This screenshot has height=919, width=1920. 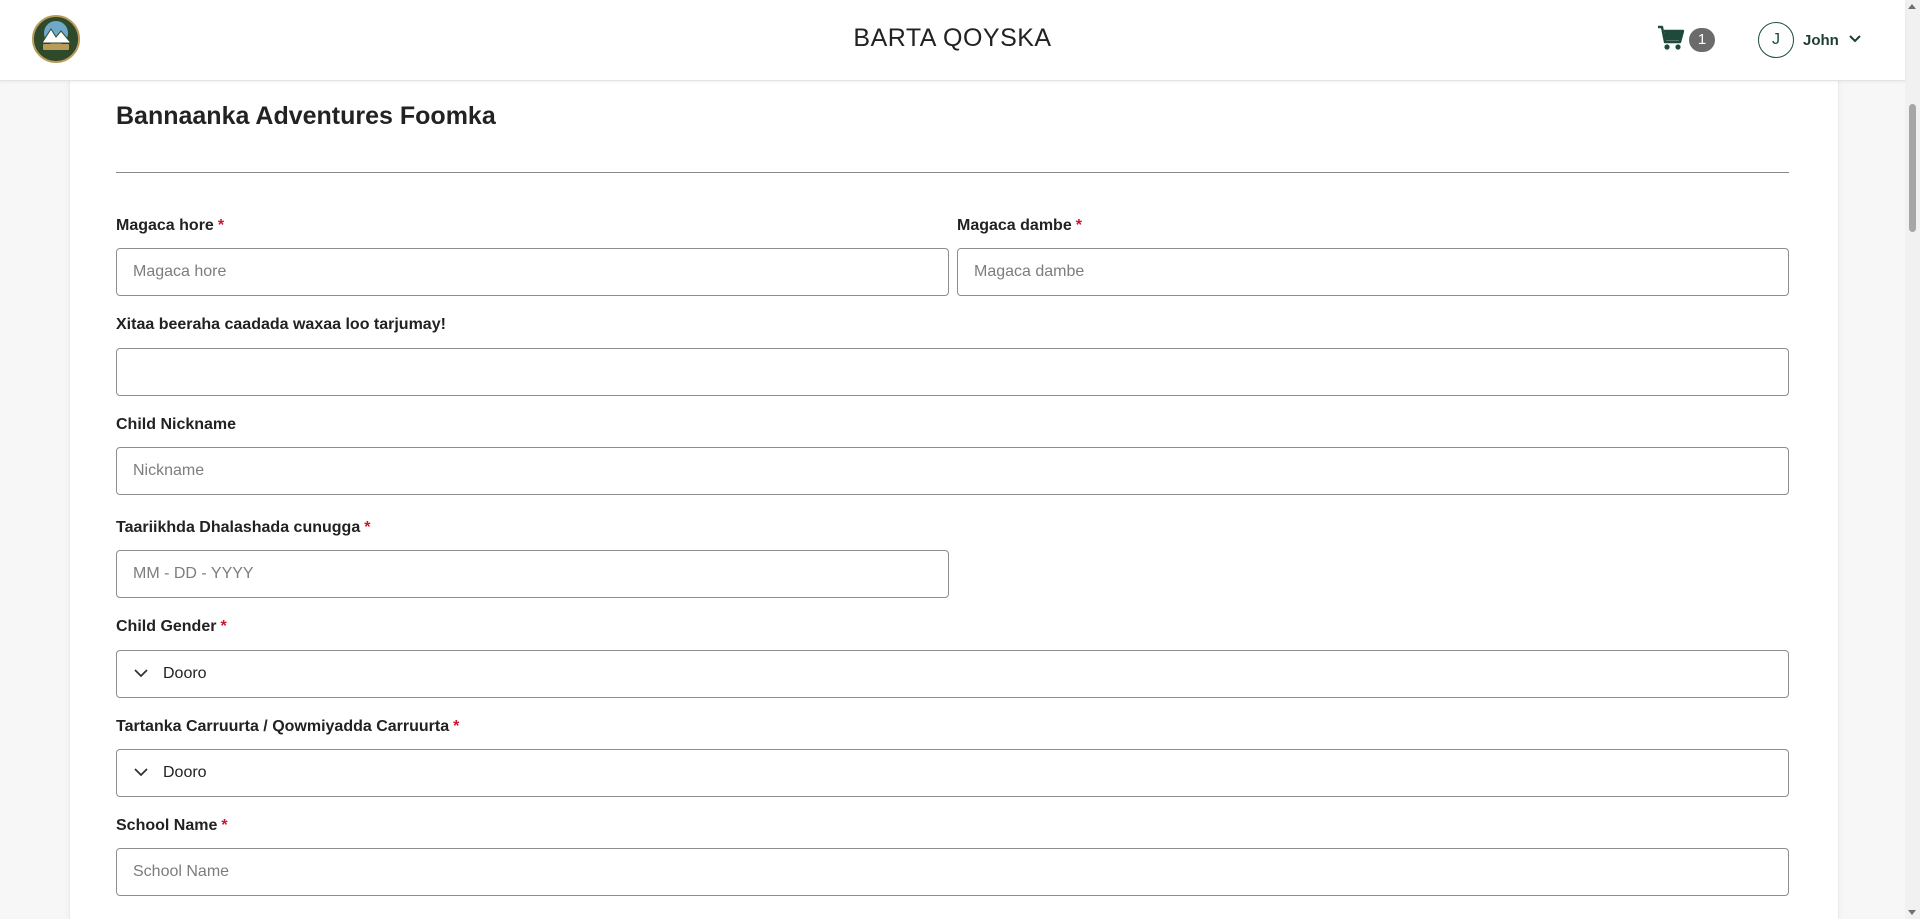 I want to click on last-name-input, so click(x=1373, y=272).